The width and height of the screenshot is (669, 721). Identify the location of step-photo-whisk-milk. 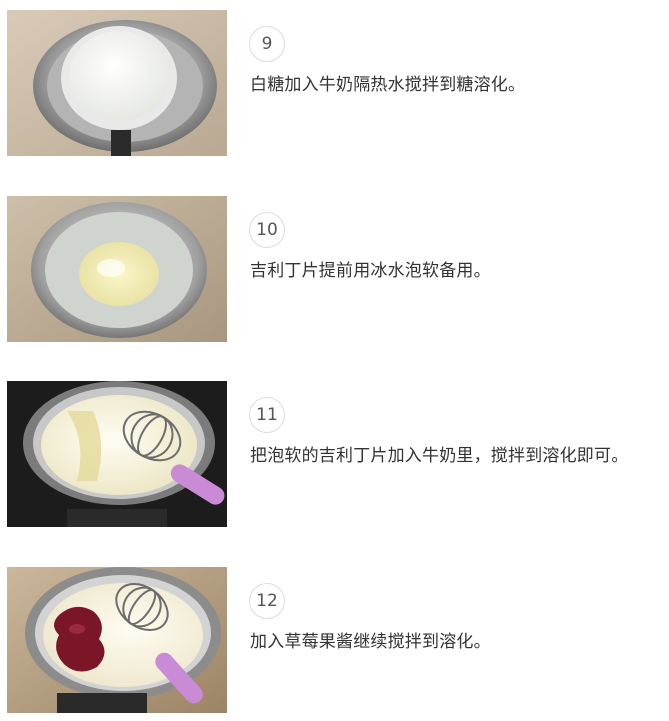
(117, 454).